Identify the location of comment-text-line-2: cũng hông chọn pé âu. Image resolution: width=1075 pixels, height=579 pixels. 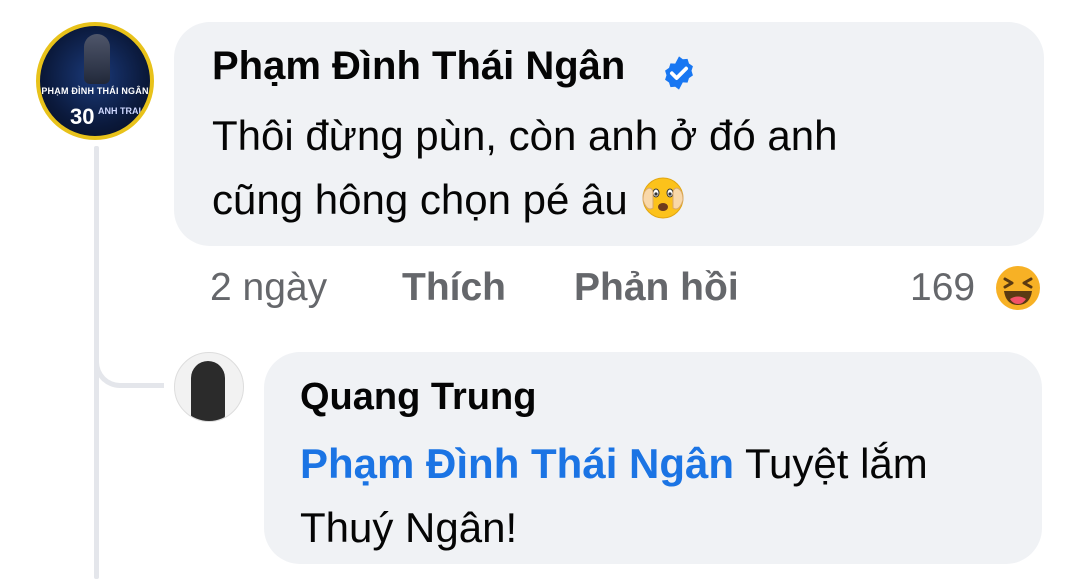
(612, 200).